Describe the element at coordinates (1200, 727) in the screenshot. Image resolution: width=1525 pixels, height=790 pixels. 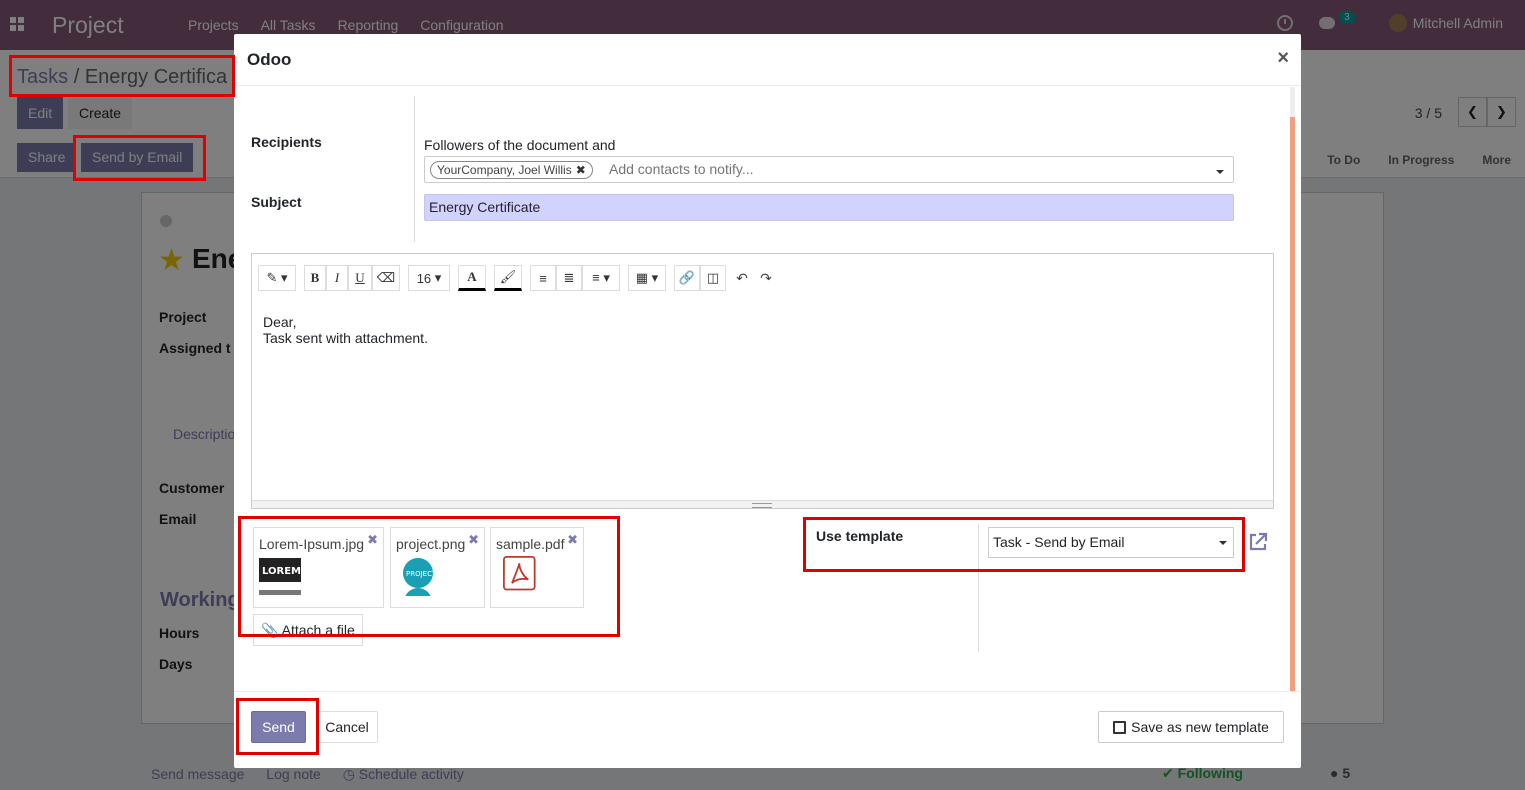
I see `save-as-template-label: Save as new template` at that location.